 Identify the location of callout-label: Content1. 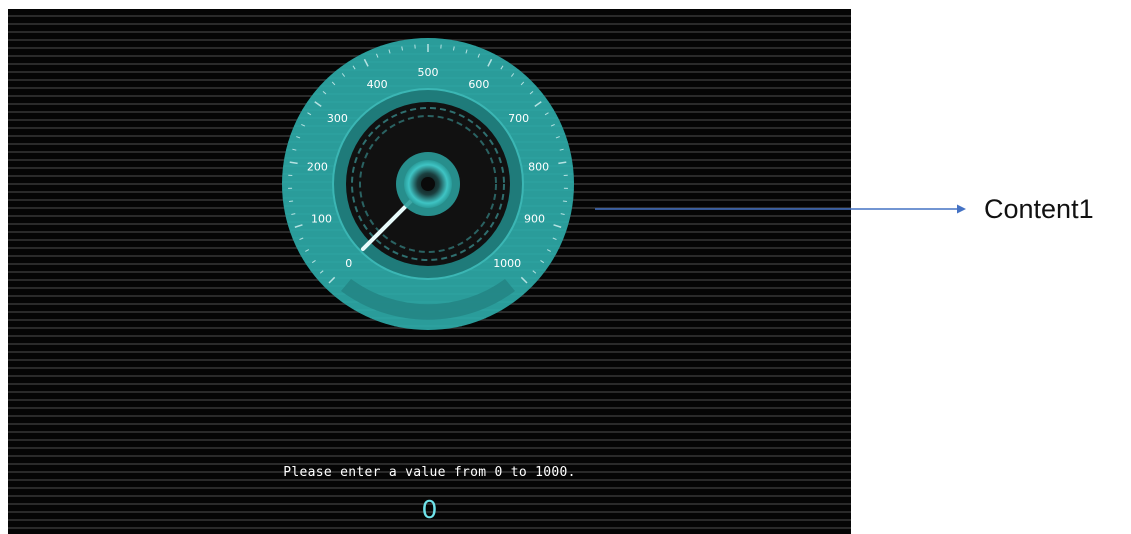
(1039, 209).